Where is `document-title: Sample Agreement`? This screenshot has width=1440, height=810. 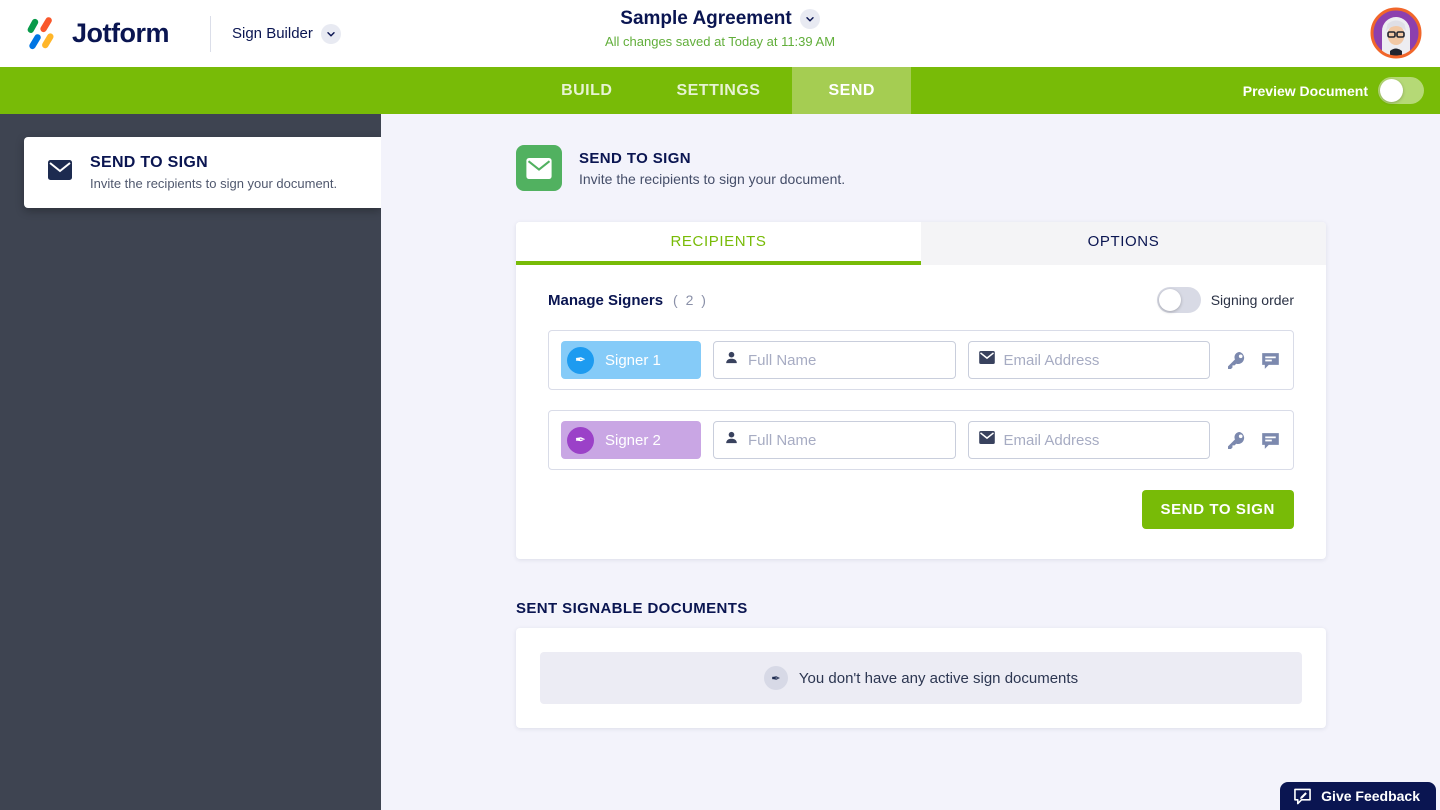 document-title: Sample Agreement is located at coordinates (706, 18).